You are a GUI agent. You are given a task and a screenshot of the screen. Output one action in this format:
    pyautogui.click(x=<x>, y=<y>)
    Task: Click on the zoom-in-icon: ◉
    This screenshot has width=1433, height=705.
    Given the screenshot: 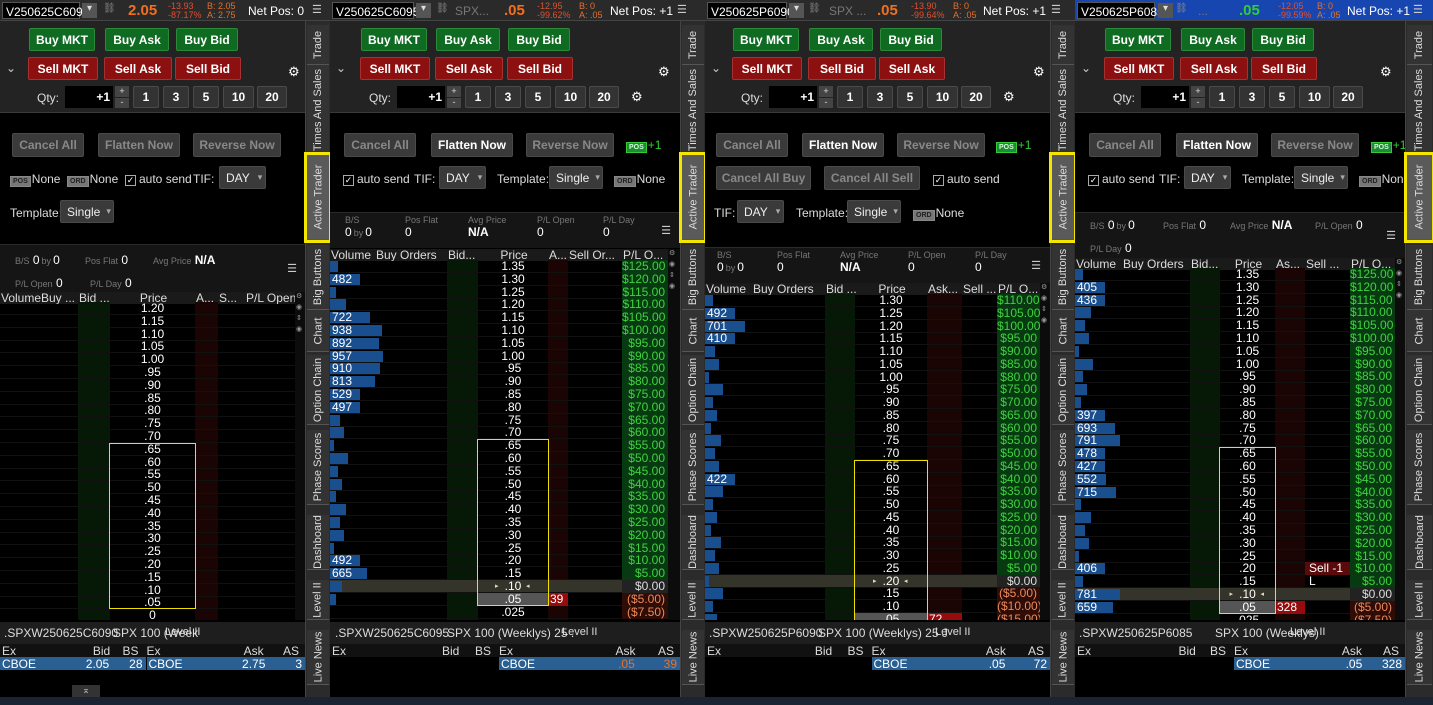 What is the action you would take?
    pyautogui.click(x=1044, y=298)
    